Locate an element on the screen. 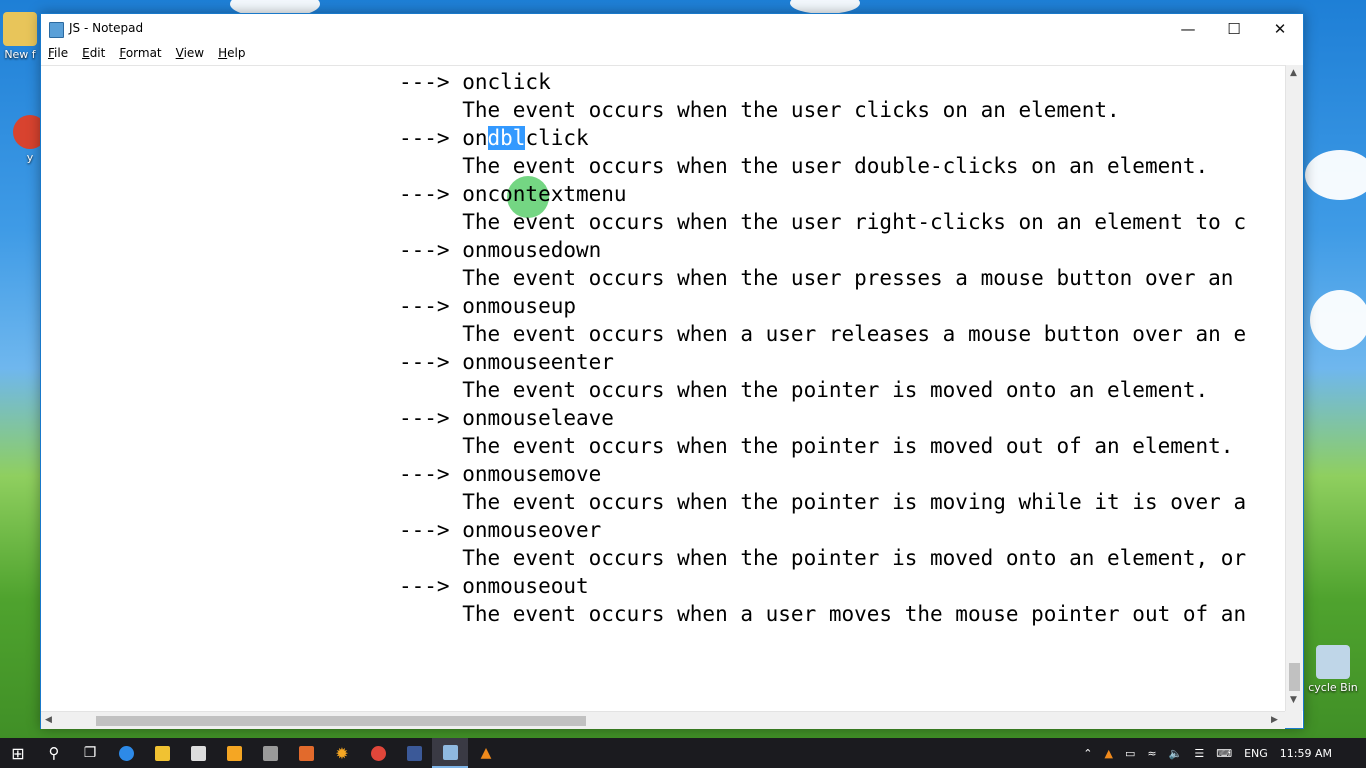 The height and width of the screenshot is (768, 1366). vlc-tray-icon: ▲ is located at coordinates (1109, 753).